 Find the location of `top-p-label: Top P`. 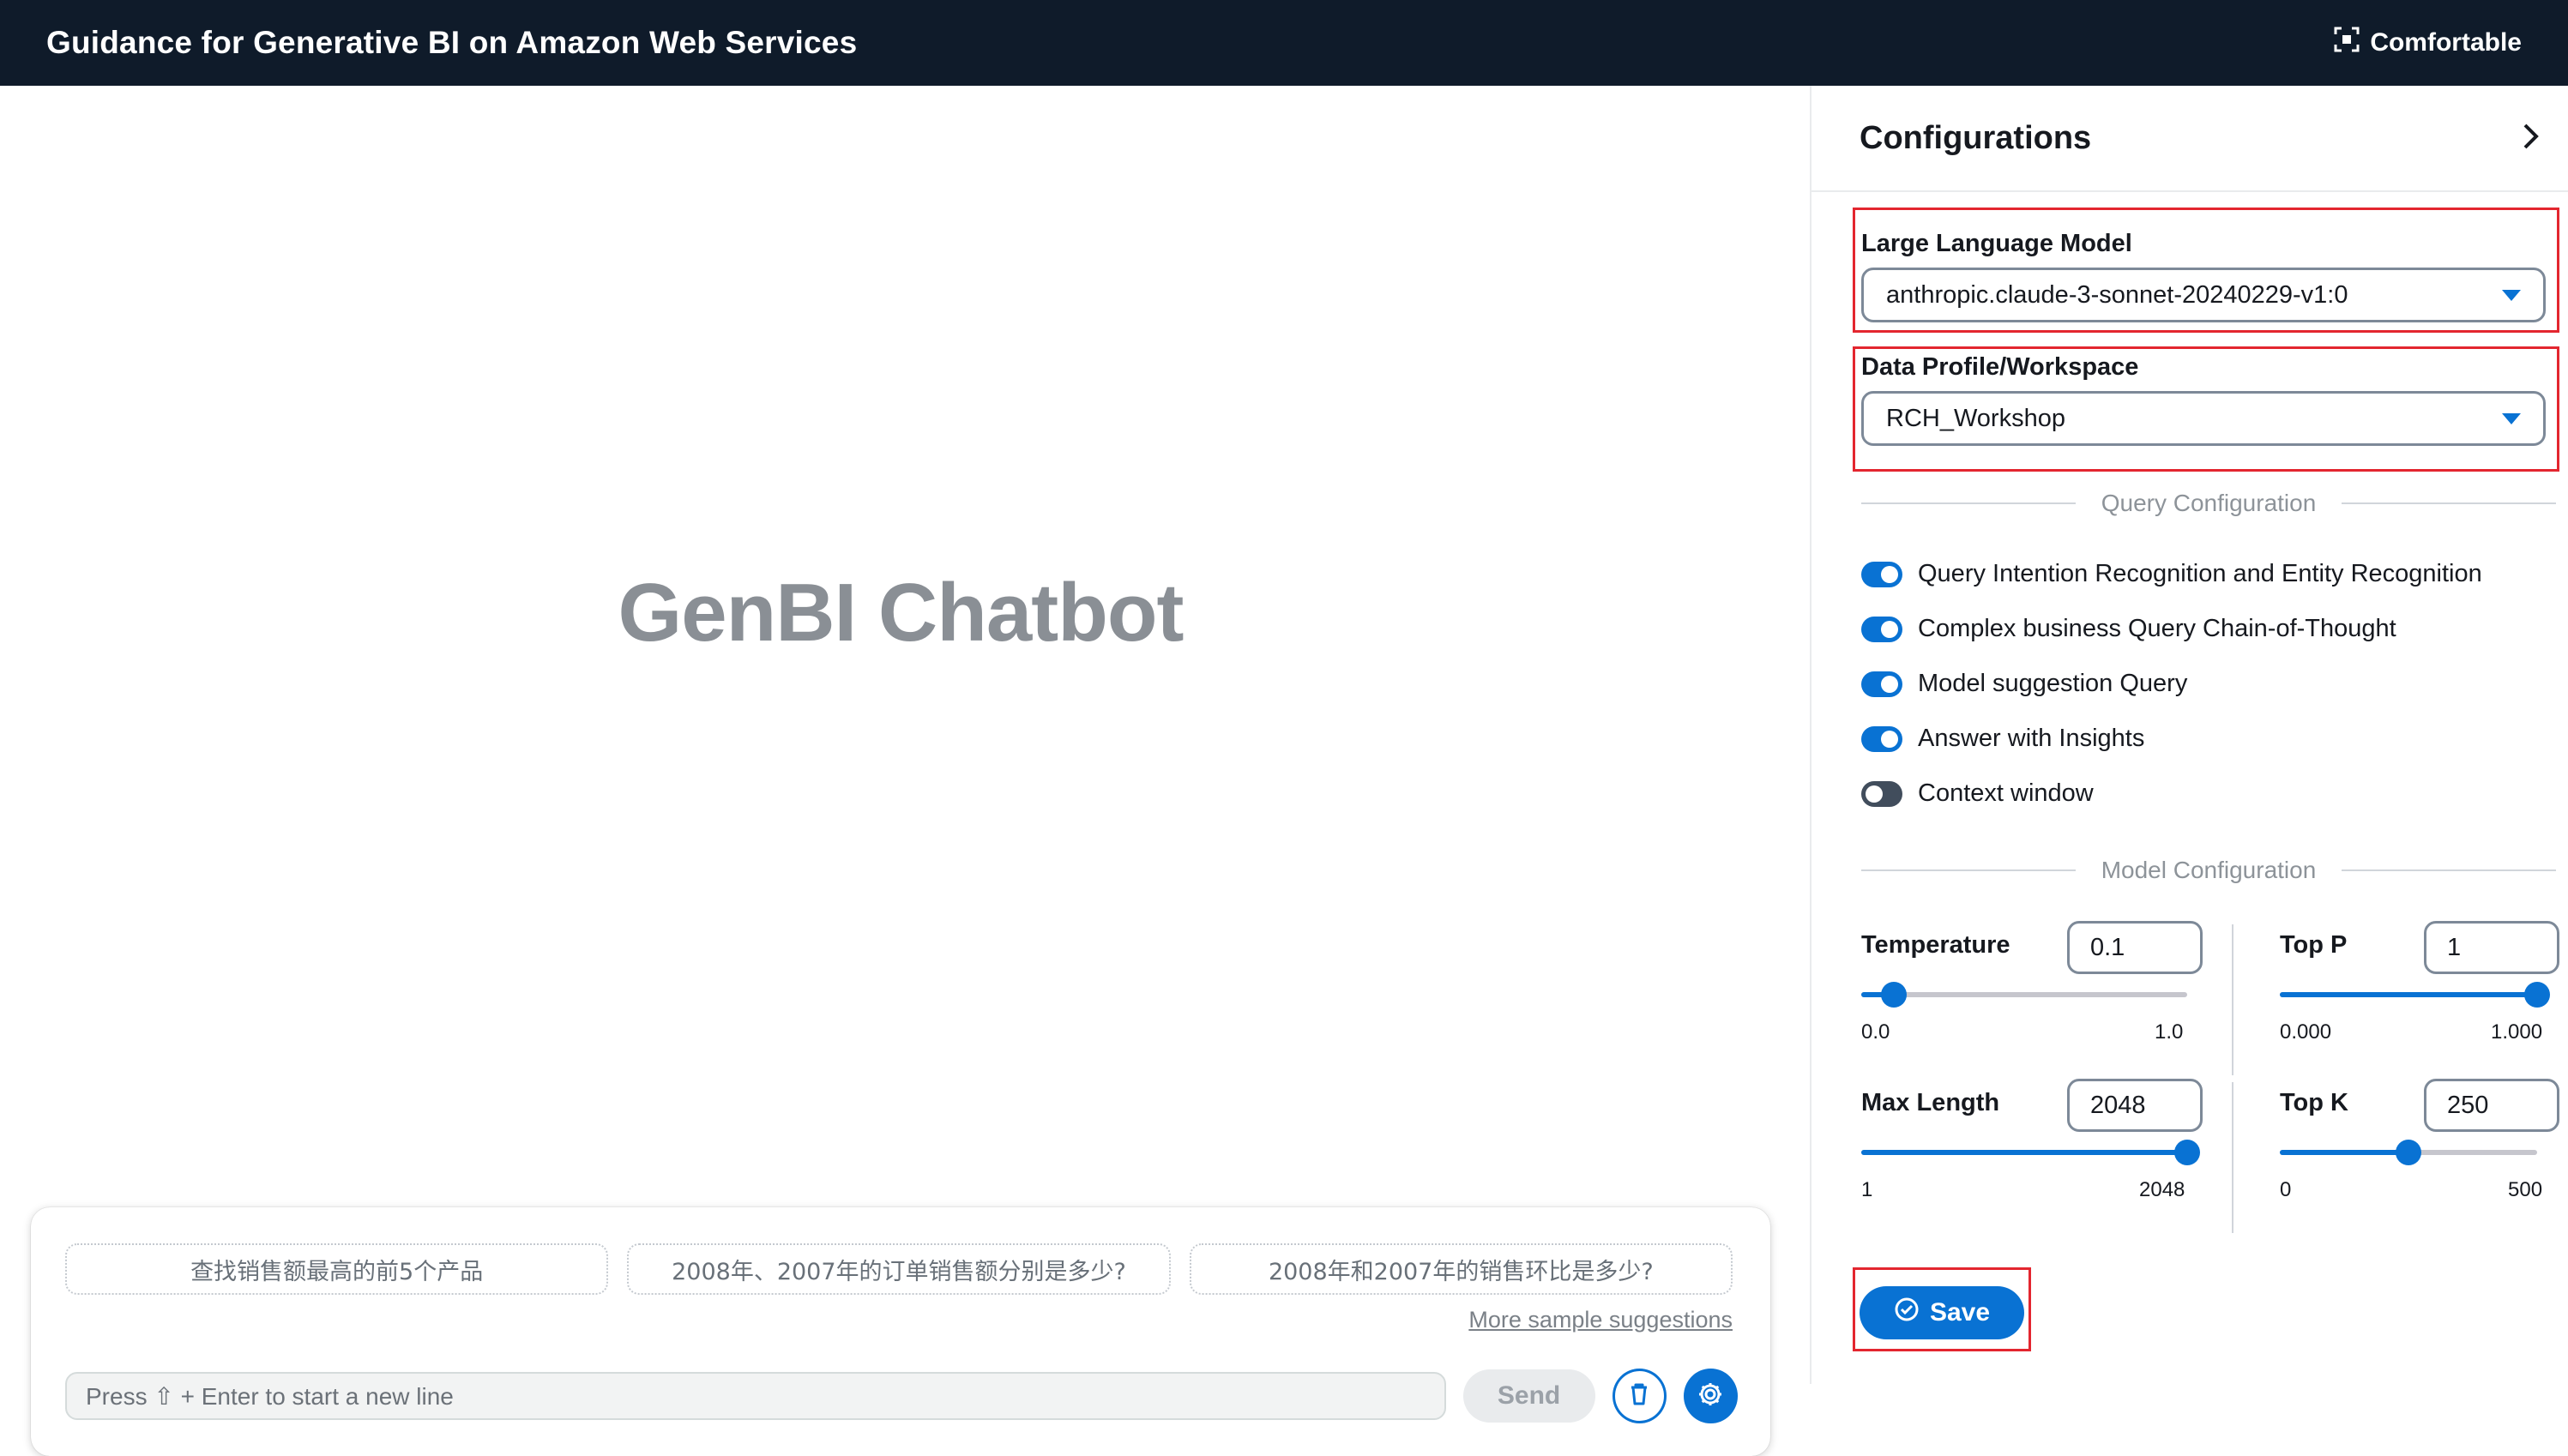

top-p-label: Top P is located at coordinates (2314, 945).